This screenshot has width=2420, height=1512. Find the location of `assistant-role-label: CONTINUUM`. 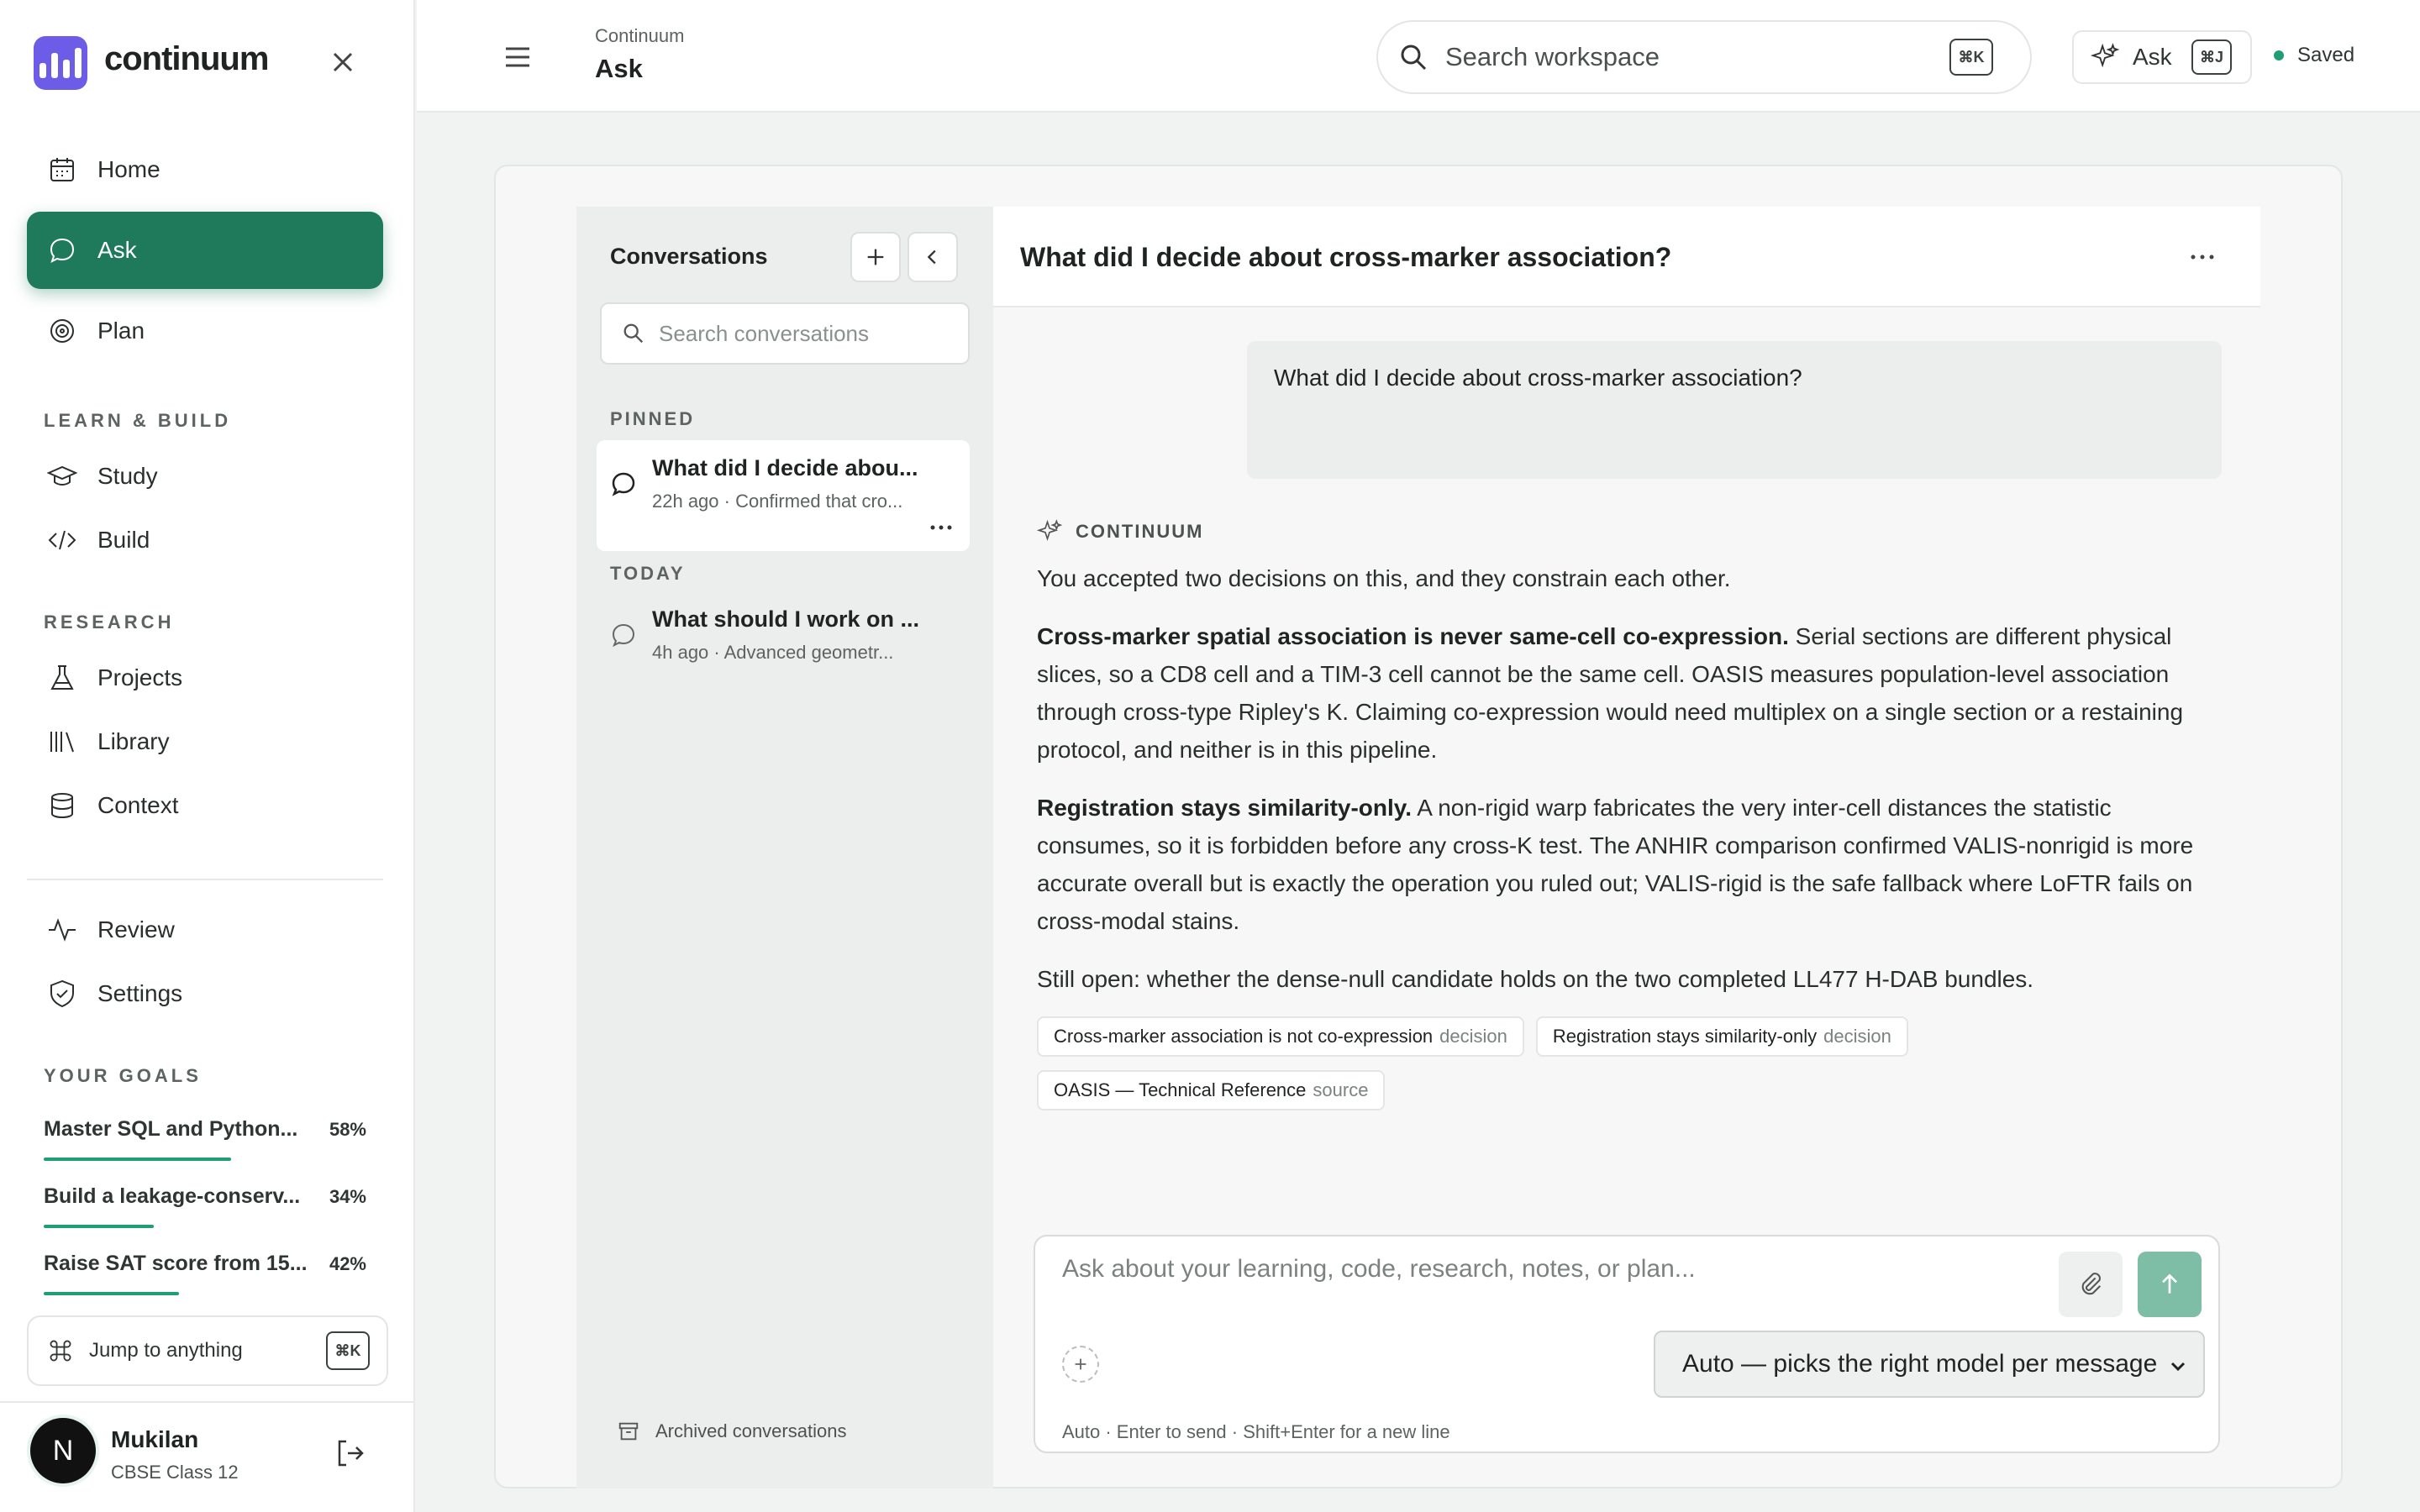

assistant-role-label: CONTINUUM is located at coordinates (1120, 531).